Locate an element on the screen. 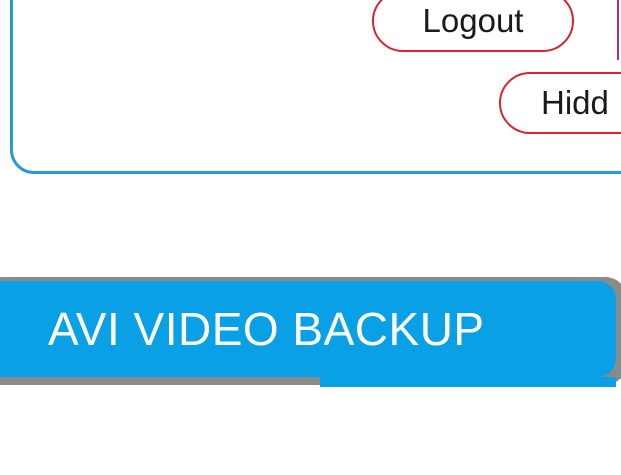 The image size is (621, 475). logout-button: Logout is located at coordinates (473, 26).